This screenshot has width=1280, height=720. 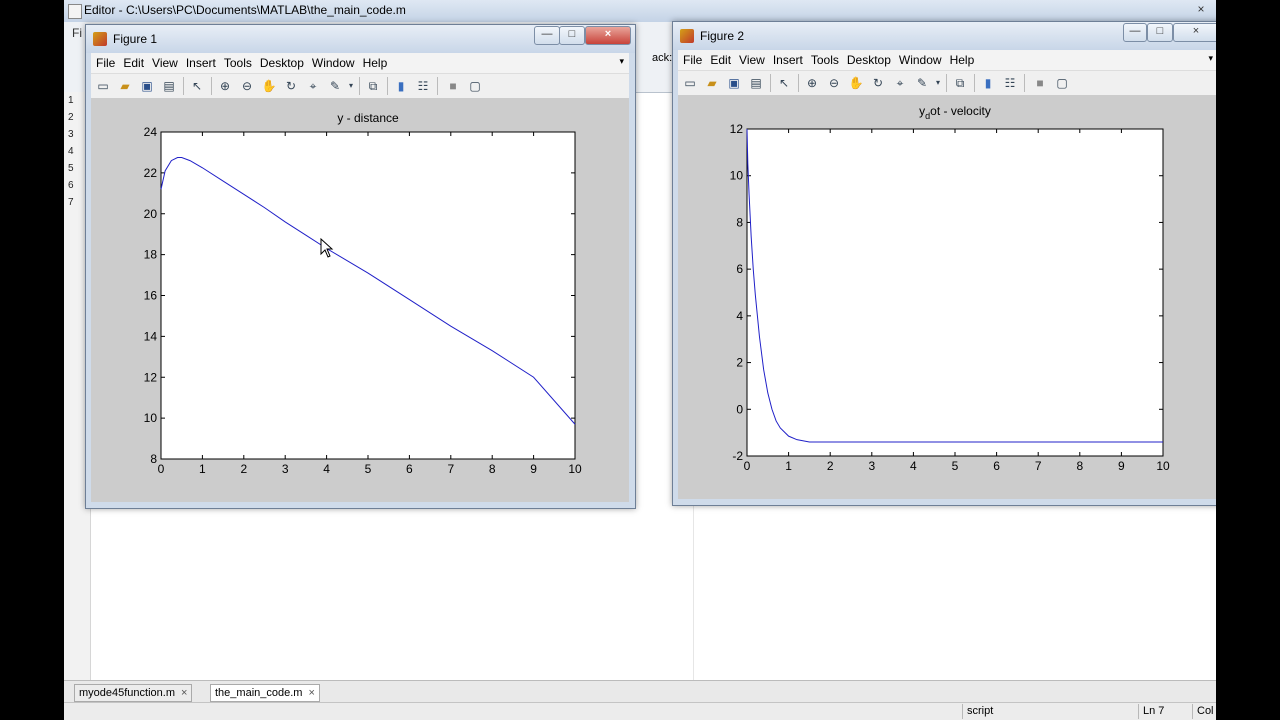 What do you see at coordinates (133, 693) in the screenshot?
I see `tab-myode45function: myode45function.m ×` at bounding box center [133, 693].